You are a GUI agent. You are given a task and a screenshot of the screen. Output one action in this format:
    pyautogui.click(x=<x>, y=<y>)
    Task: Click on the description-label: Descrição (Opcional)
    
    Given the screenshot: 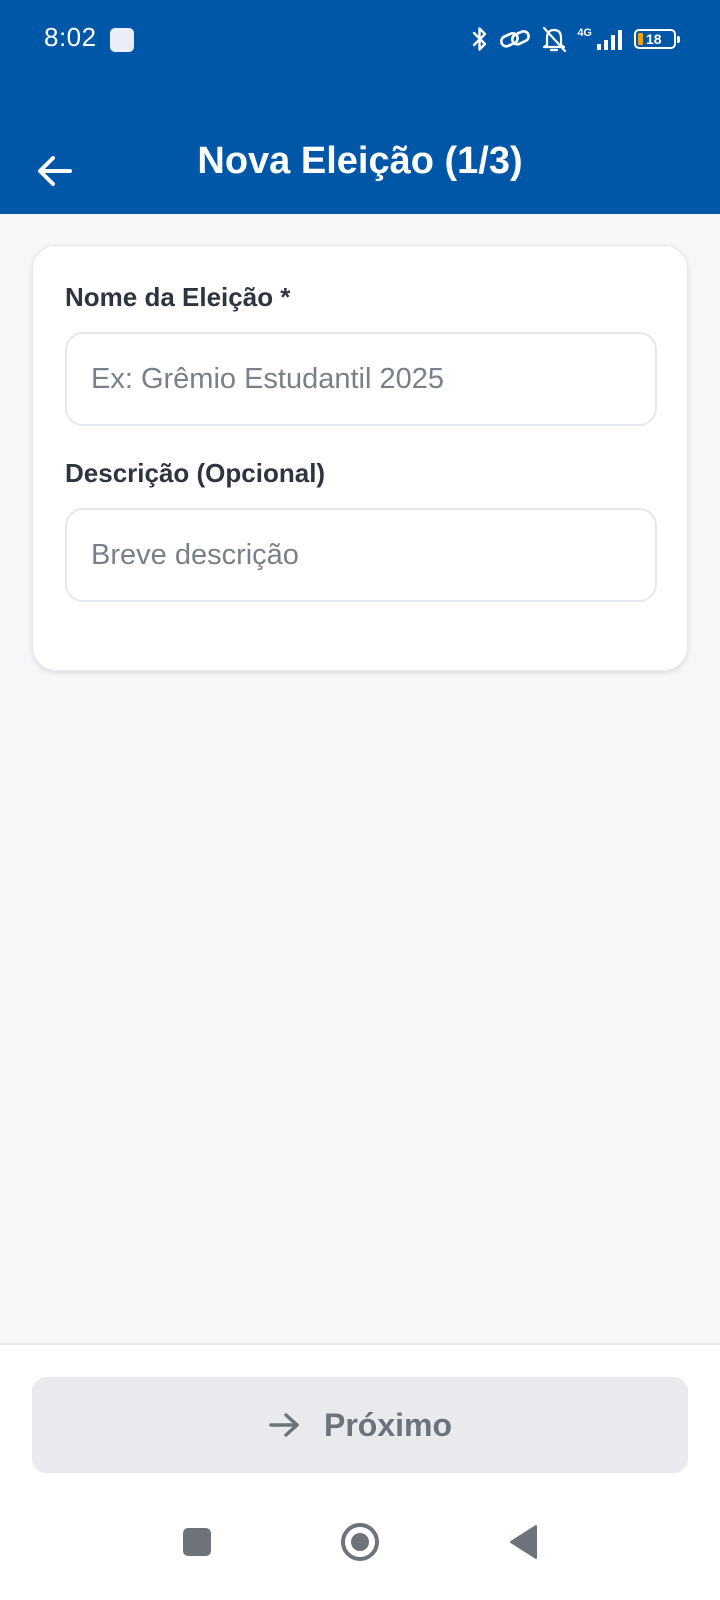 What is the action you would take?
    pyautogui.click(x=195, y=473)
    